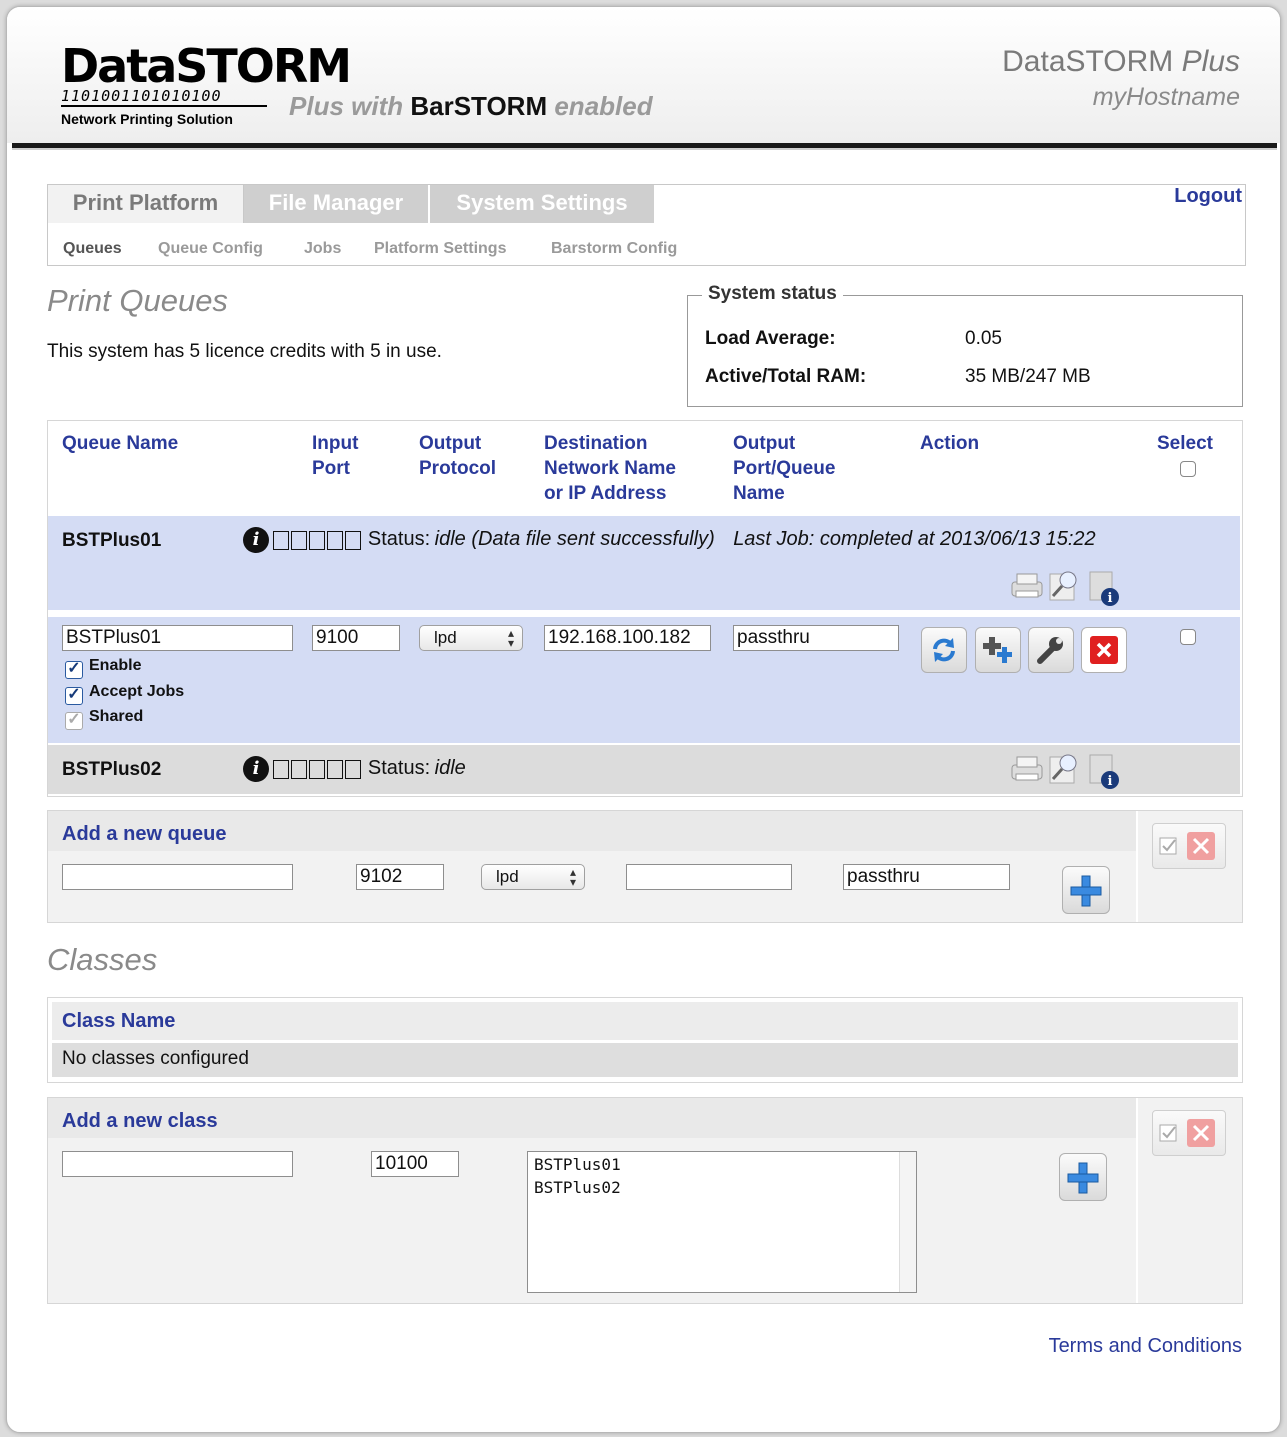 The height and width of the screenshot is (1437, 1287). Describe the element at coordinates (1088, 61) in the screenshot. I see `product-name-text: DataSTORM` at that location.